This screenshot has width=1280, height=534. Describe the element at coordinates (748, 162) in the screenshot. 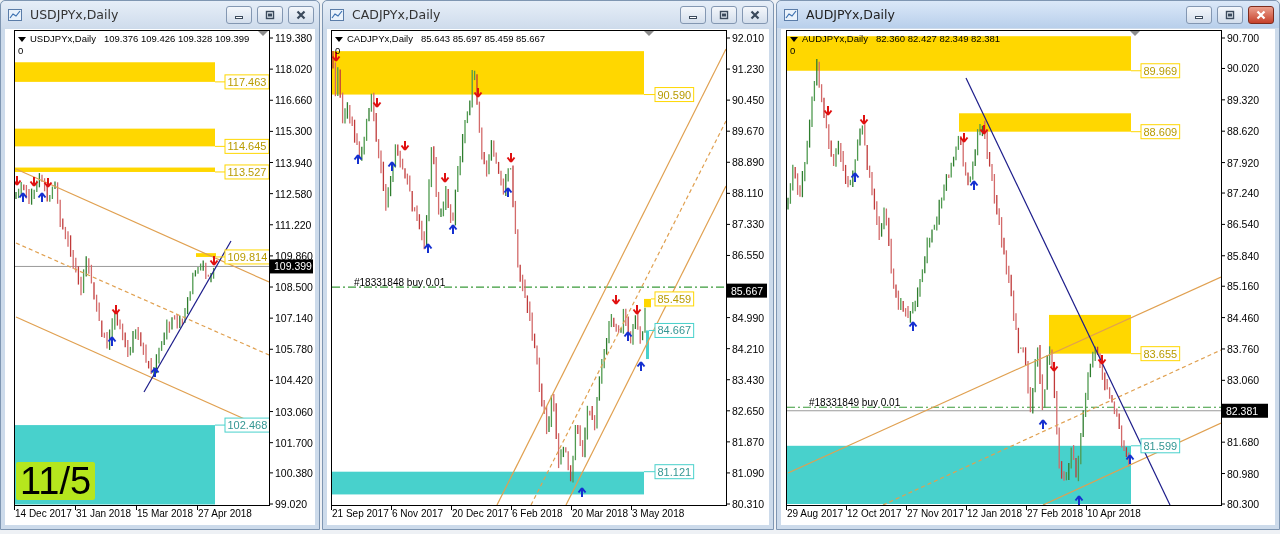

I see `price-axis-label: 88.890` at that location.